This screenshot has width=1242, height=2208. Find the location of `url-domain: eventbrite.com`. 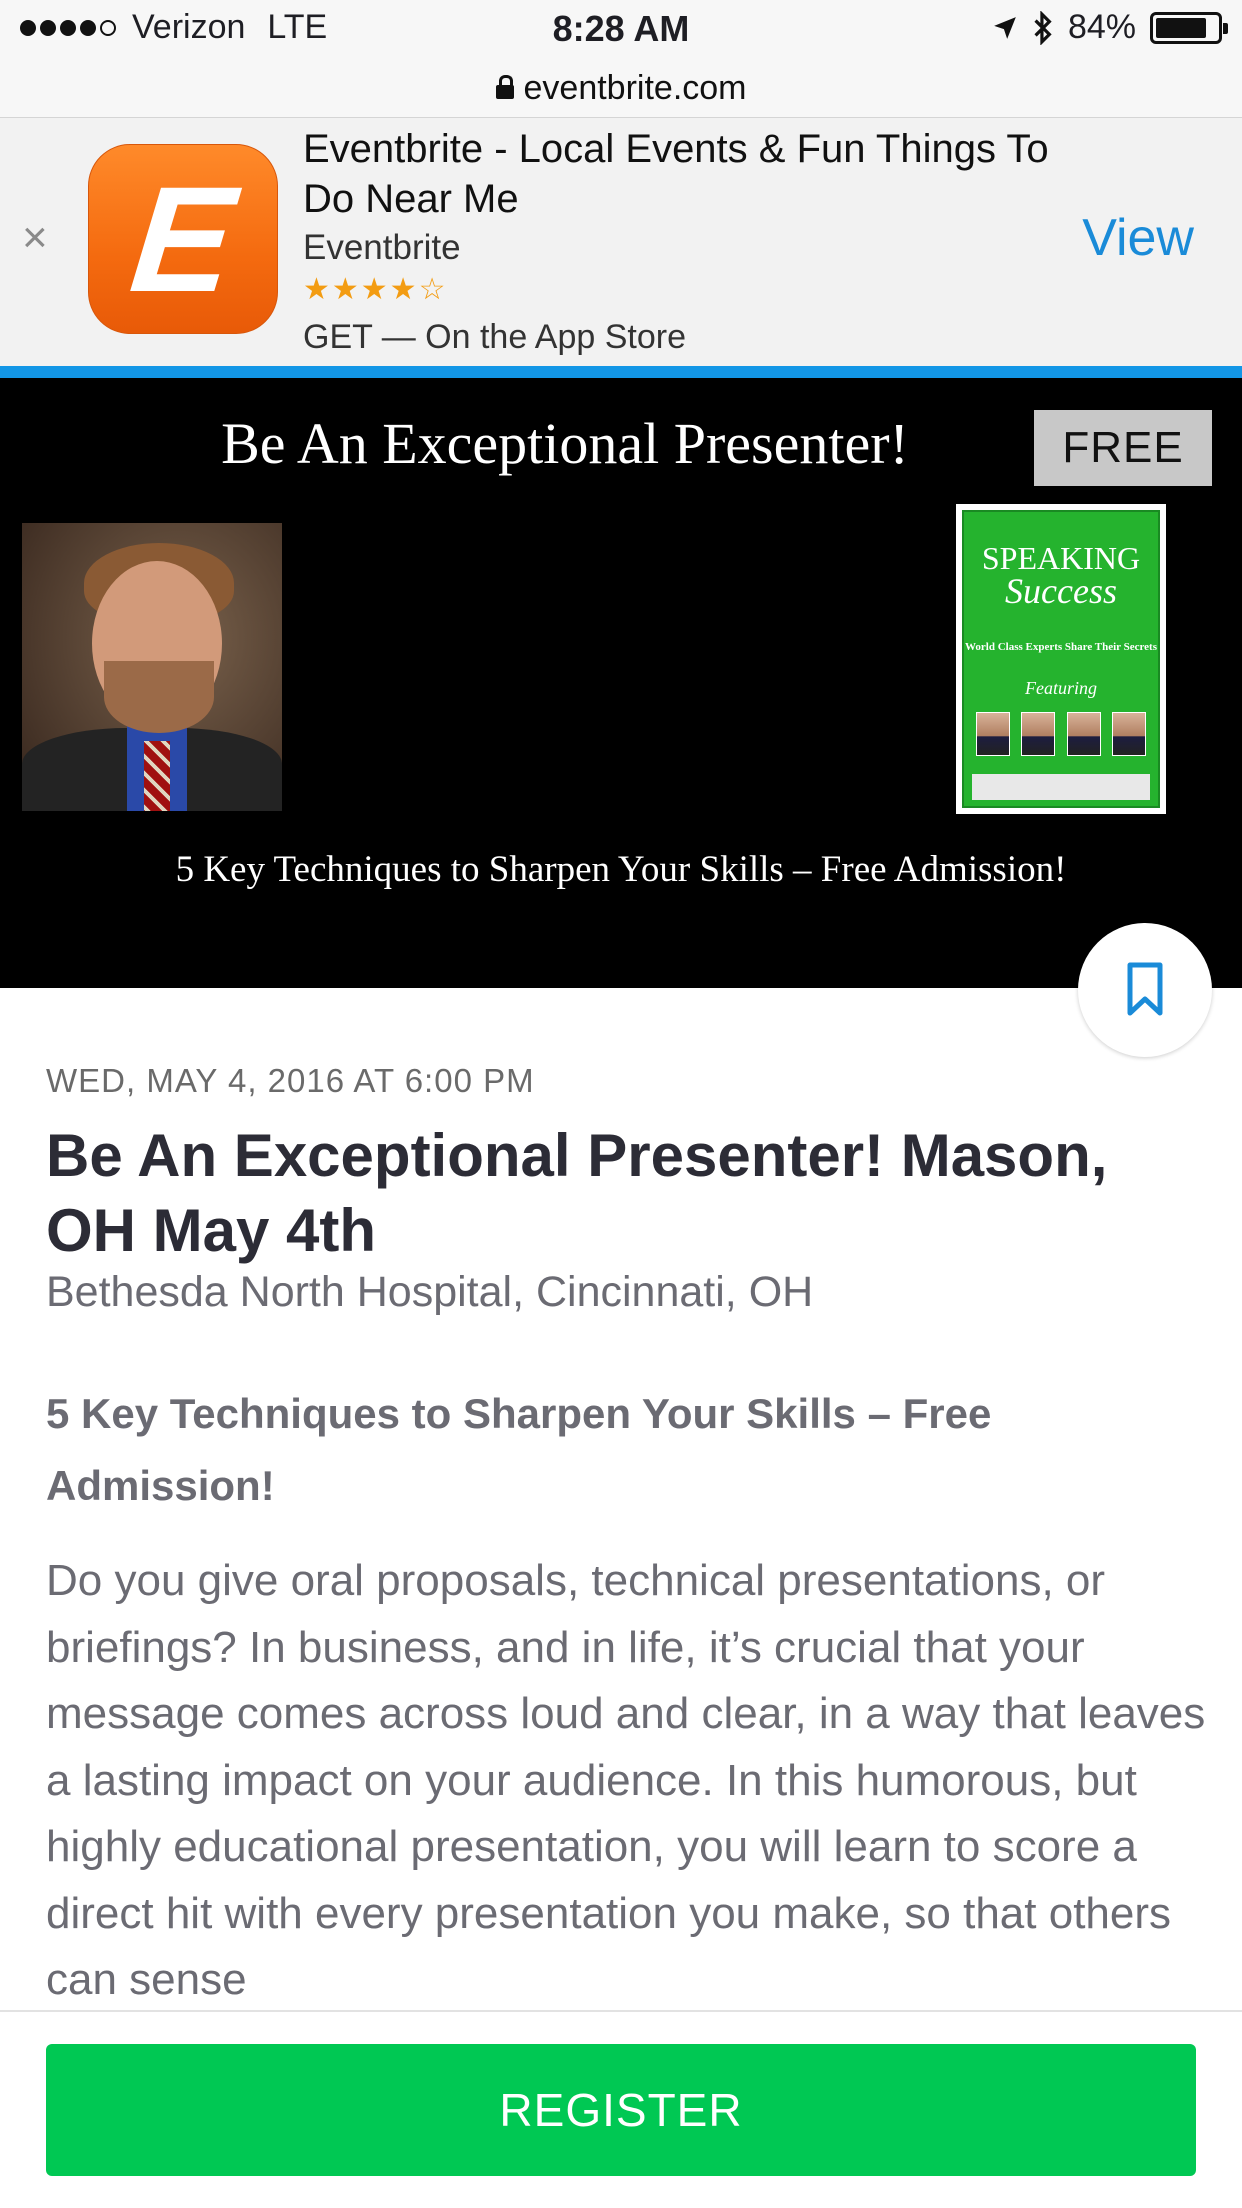

url-domain: eventbrite.com is located at coordinates (635, 88).